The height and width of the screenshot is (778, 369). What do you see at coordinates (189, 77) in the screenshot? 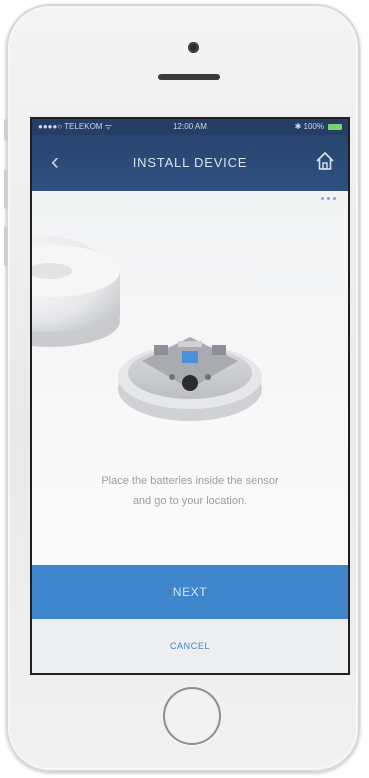
I see `earpiece-speaker` at bounding box center [189, 77].